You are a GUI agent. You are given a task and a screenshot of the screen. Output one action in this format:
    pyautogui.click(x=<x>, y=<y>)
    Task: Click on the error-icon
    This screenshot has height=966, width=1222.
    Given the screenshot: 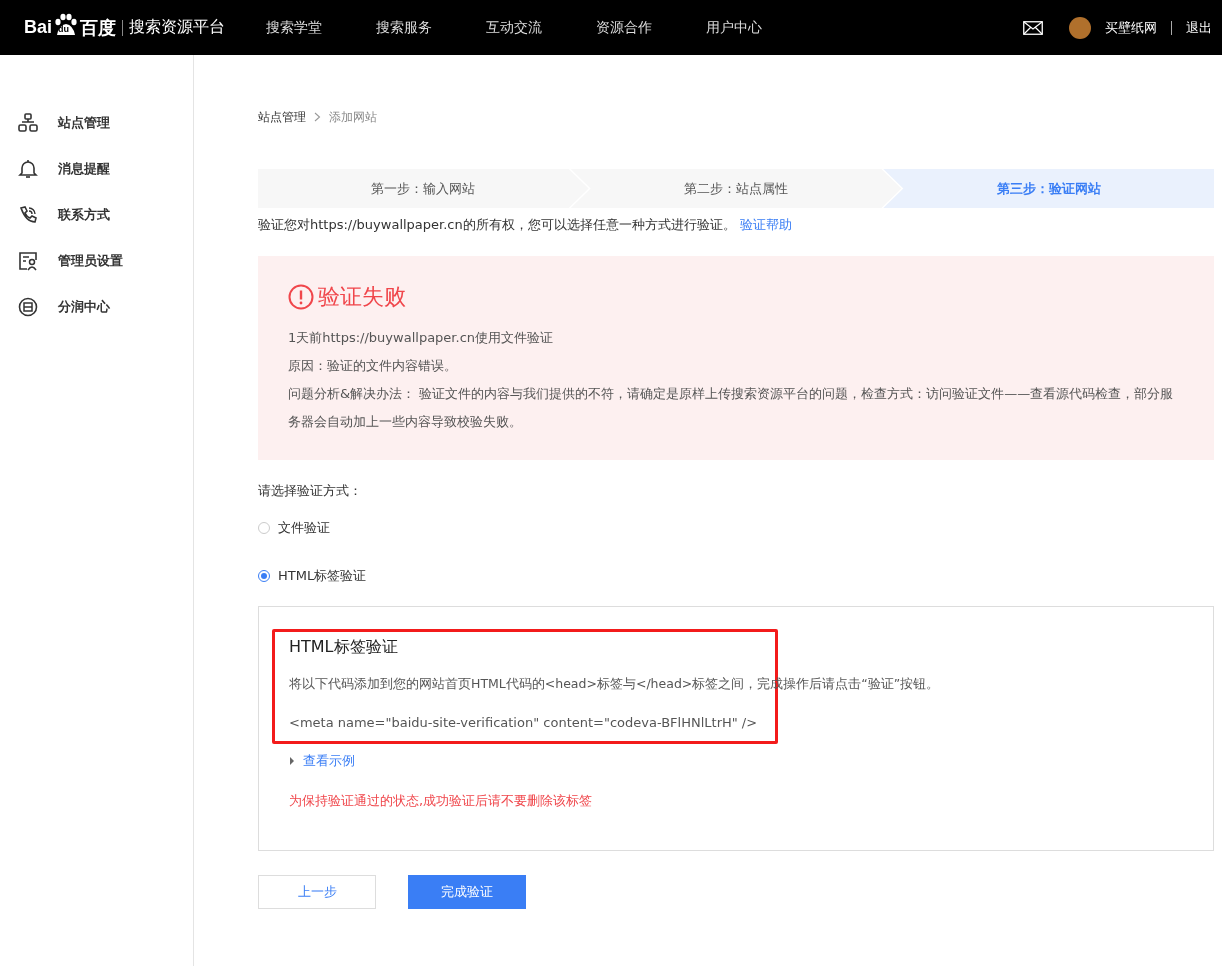 What is the action you would take?
    pyautogui.click(x=301, y=297)
    